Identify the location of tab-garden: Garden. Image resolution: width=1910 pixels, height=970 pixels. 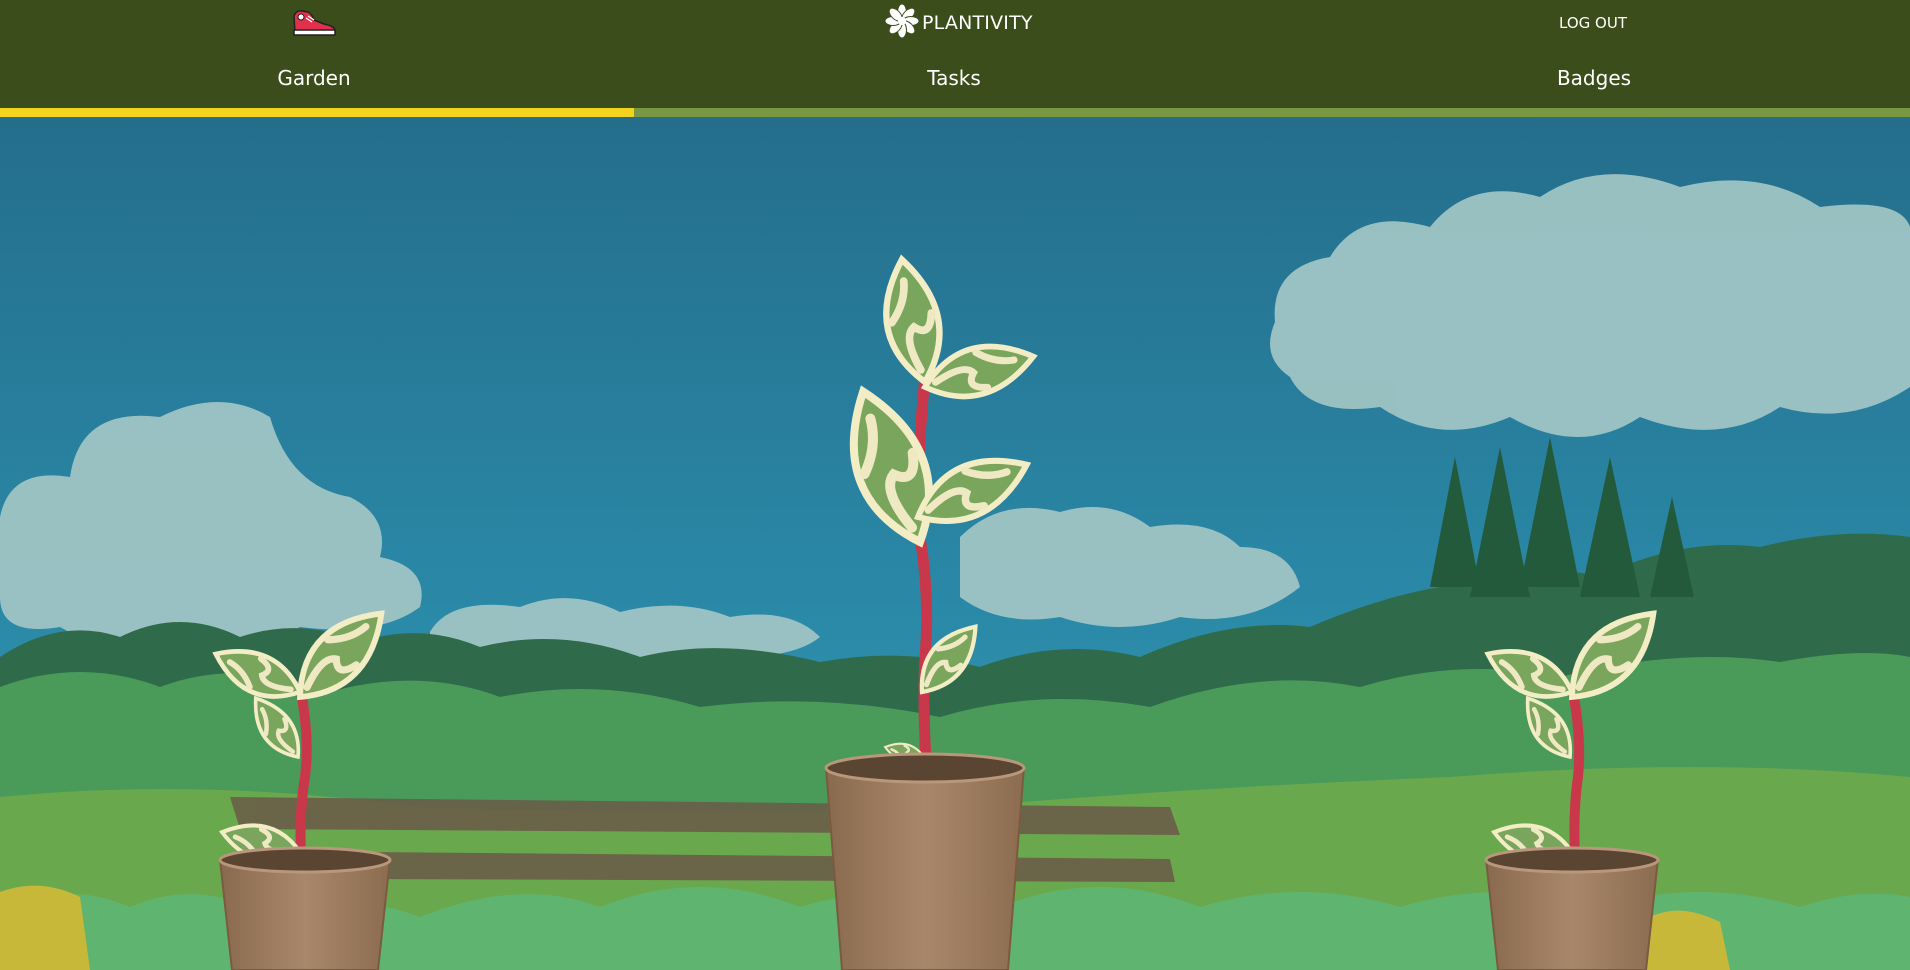
(314, 78).